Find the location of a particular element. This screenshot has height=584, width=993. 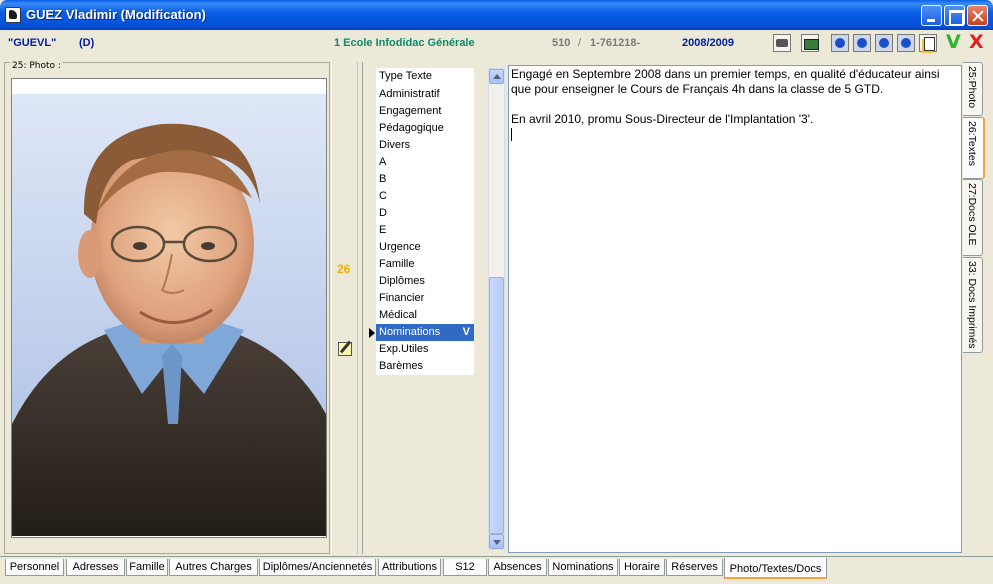

side-tab-label: 27:Docs OLE is located at coordinates (972, 214).